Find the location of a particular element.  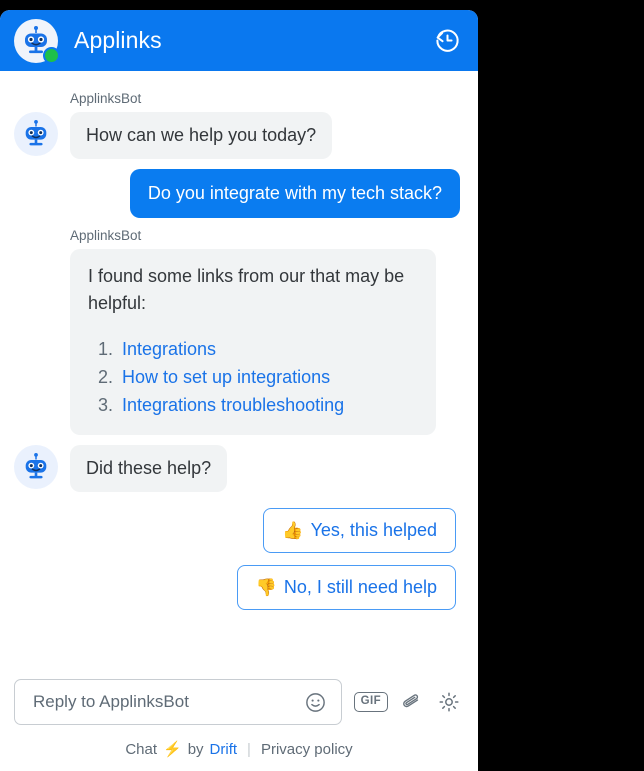

quick-reply-yes-label: Yes, this helped is located at coordinates (373, 530).